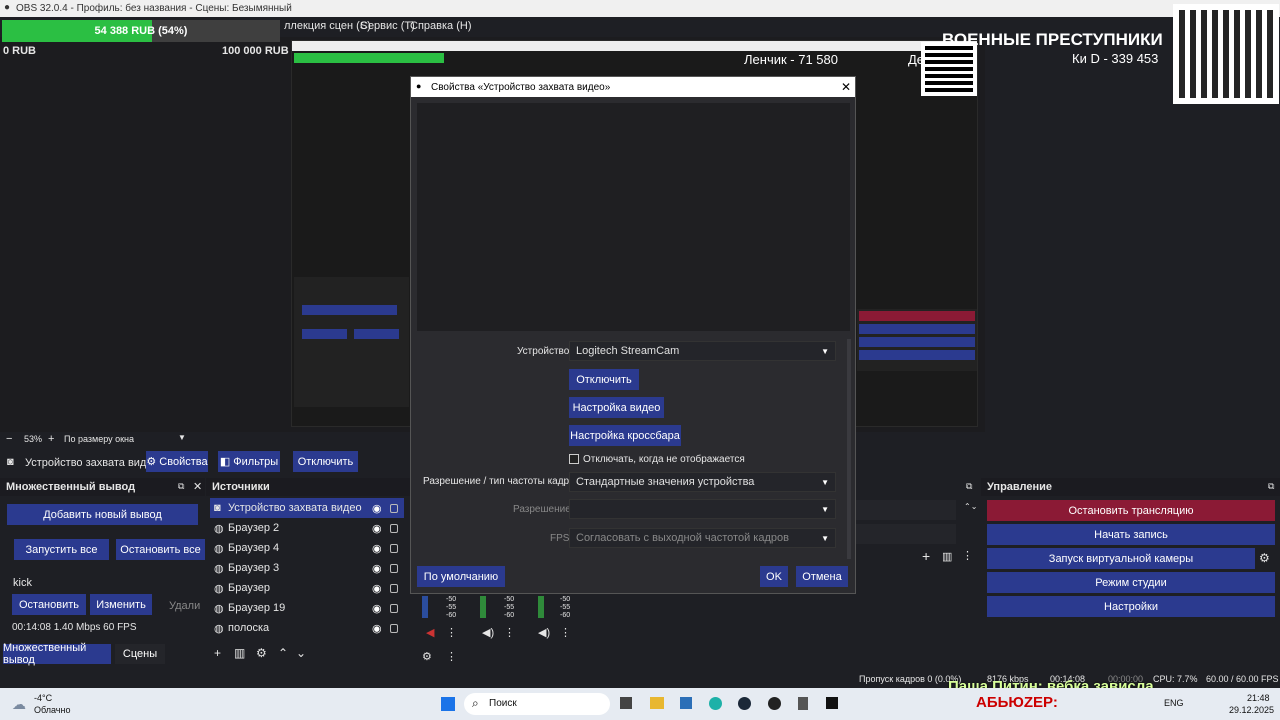 The height and width of the screenshot is (720, 1280). What do you see at coordinates (774, 703) in the screenshot?
I see `obs-taskbar-icon` at bounding box center [774, 703].